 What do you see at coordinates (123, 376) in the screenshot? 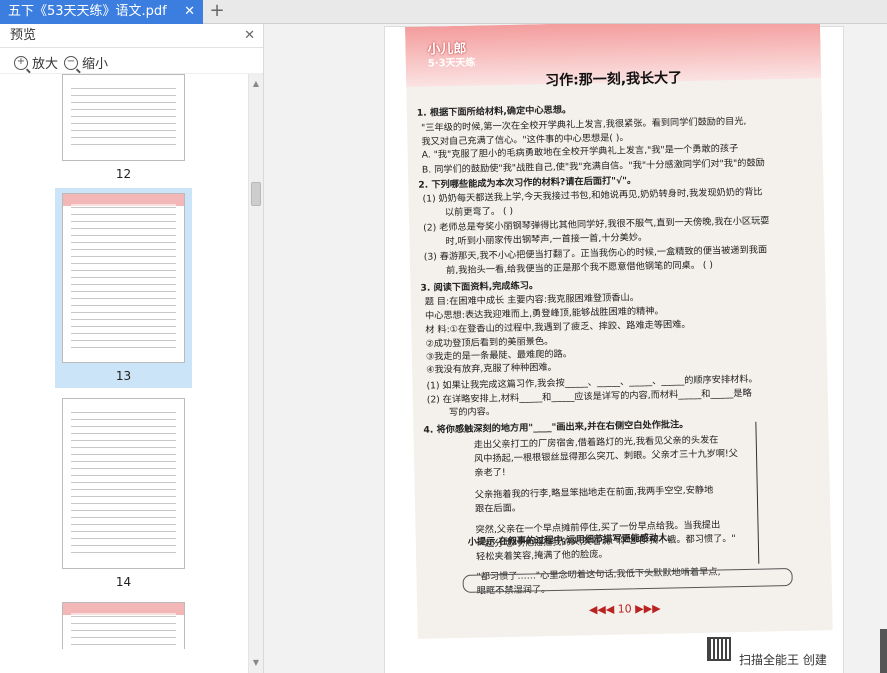
I see `page-number-label: 13` at bounding box center [123, 376].